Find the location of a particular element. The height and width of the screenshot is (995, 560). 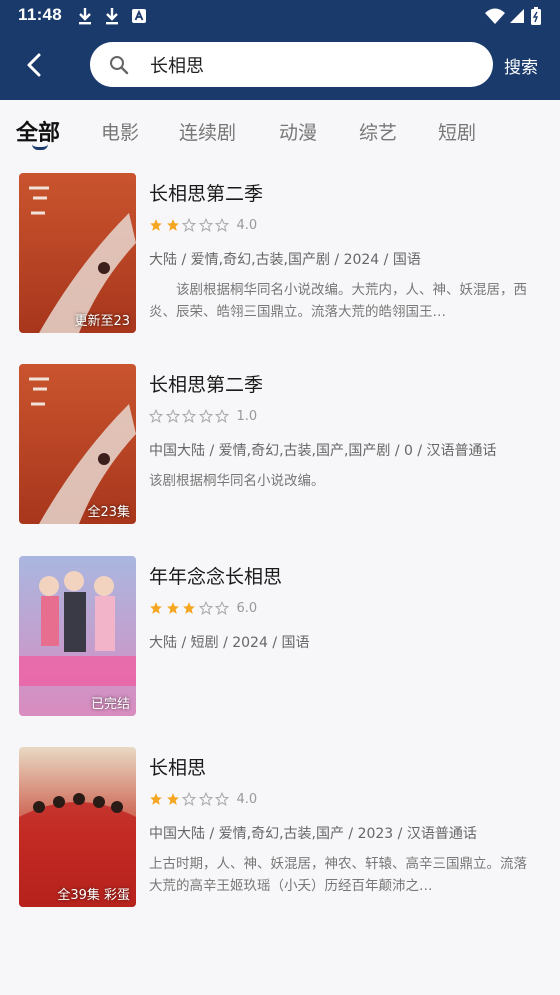

active-tab-indicator is located at coordinates (40, 147).